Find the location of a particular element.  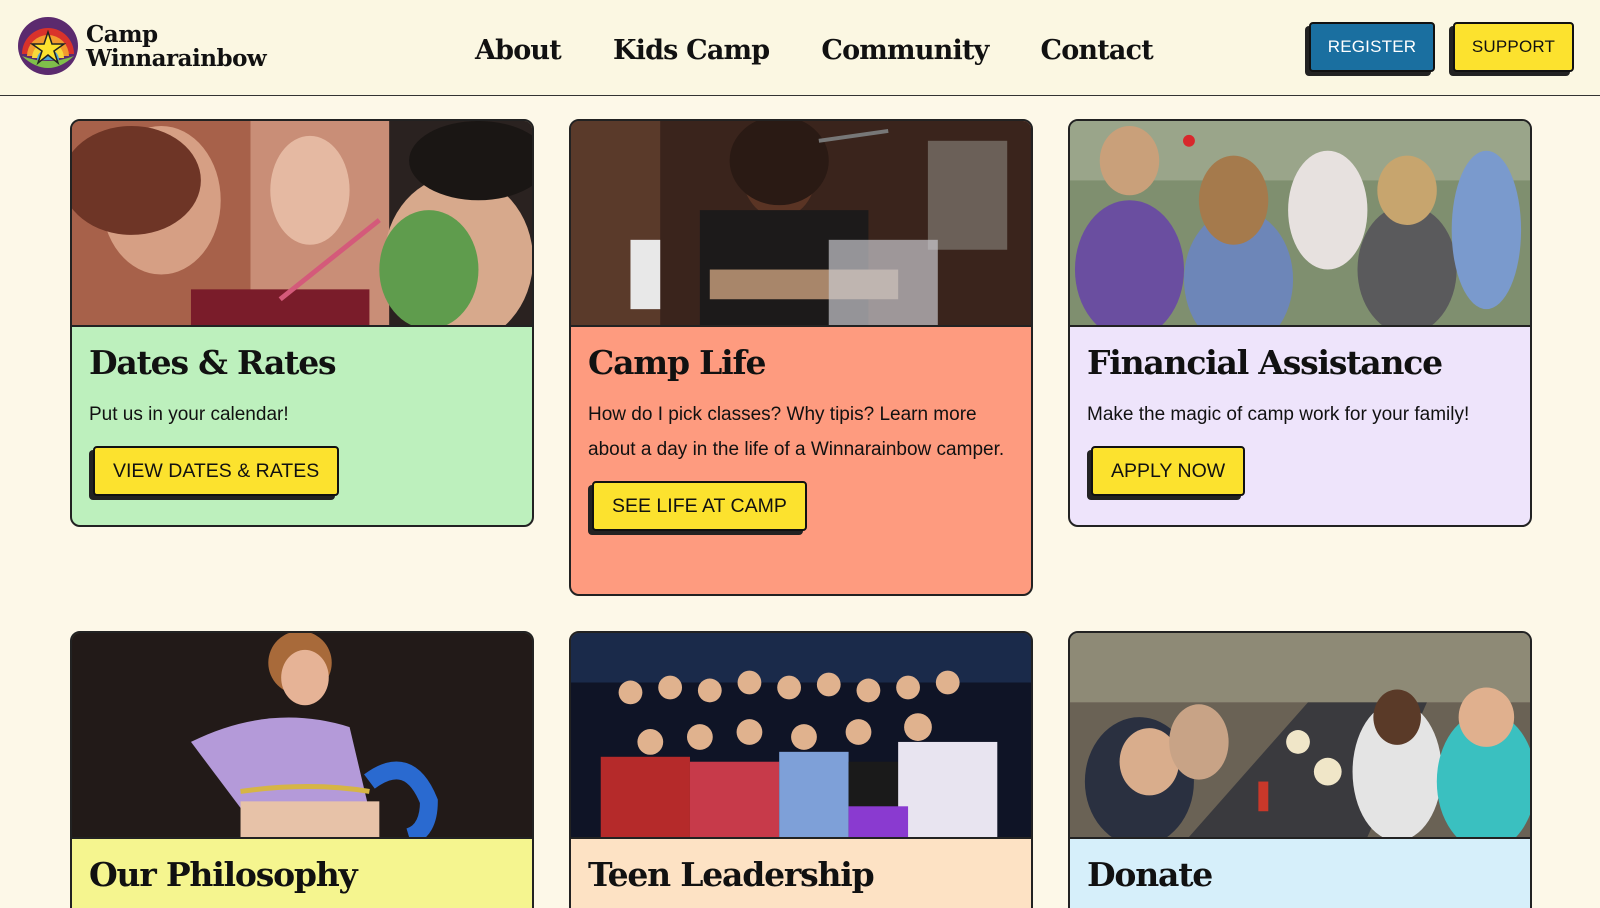

site-logo: Camp Winnarainbow is located at coordinates (141, 47).